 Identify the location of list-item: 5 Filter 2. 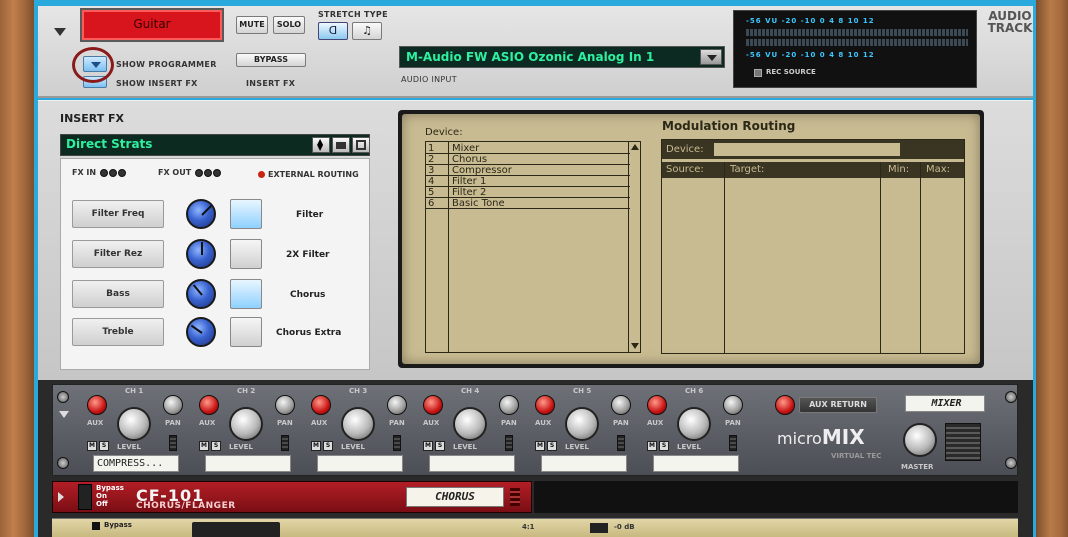
(528, 193).